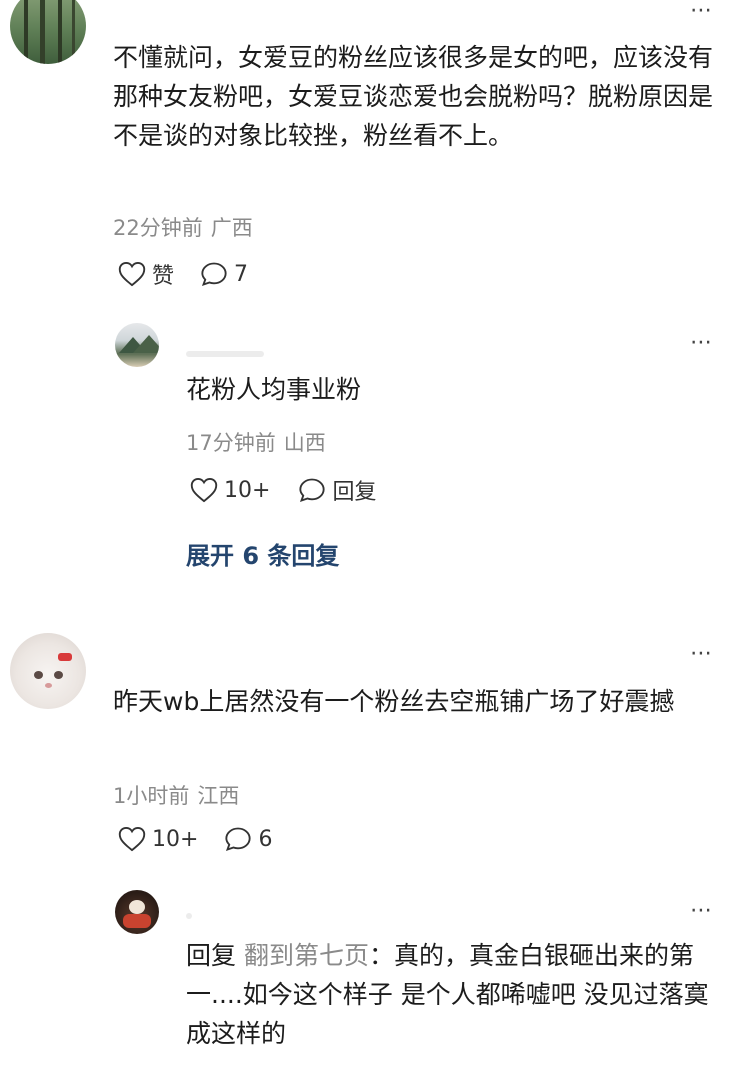 The height and width of the screenshot is (1092, 754). What do you see at coordinates (158, 228) in the screenshot?
I see `comment-time: 22分钟前` at bounding box center [158, 228].